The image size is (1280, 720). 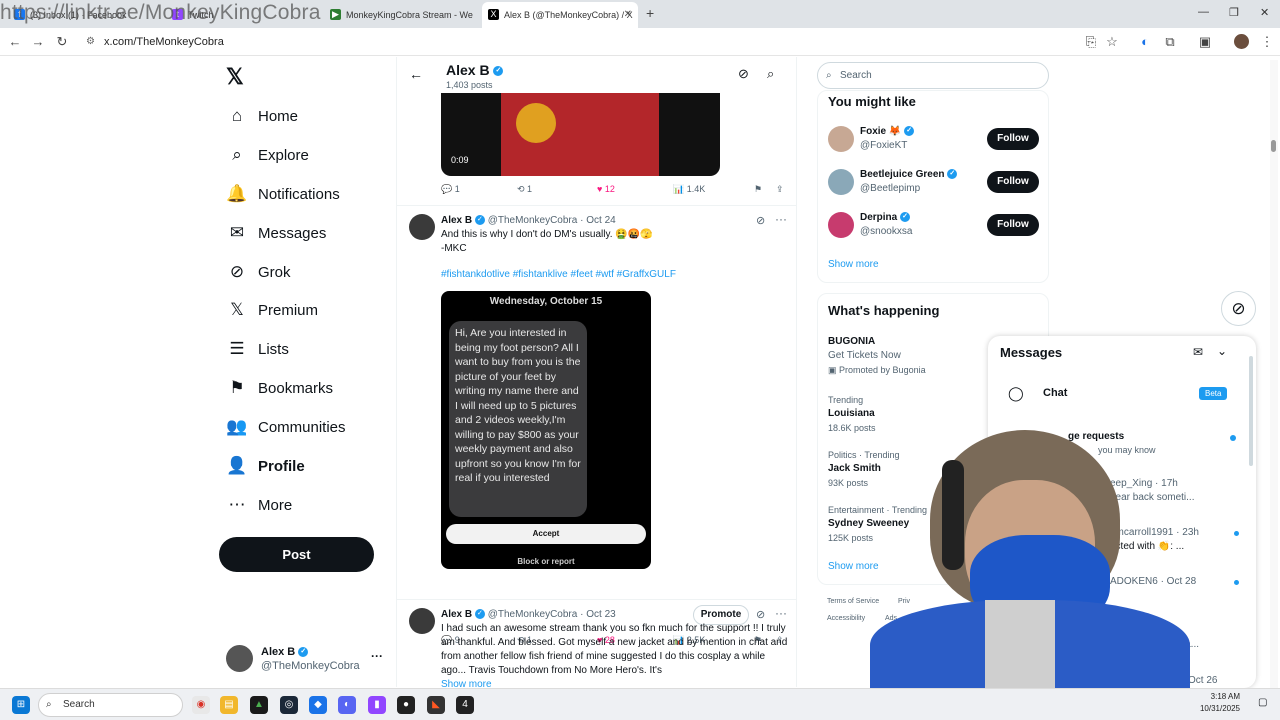 I want to click on app-icon: ◣, so click(x=436, y=705).